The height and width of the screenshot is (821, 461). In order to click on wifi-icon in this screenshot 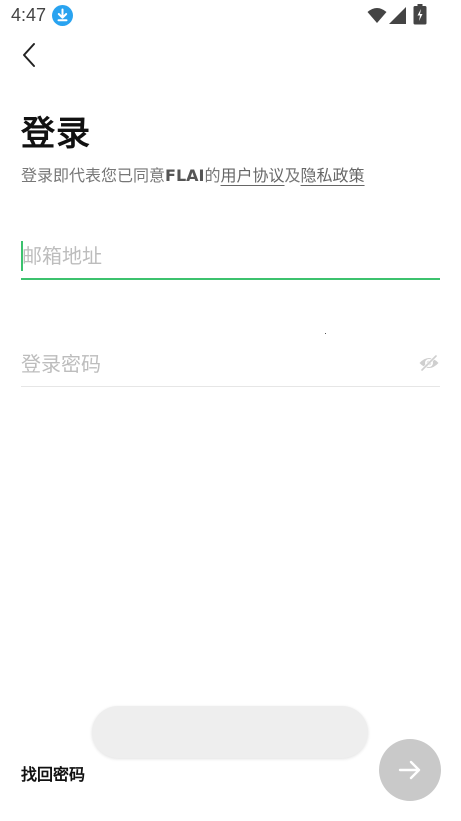, I will do `click(377, 15)`.